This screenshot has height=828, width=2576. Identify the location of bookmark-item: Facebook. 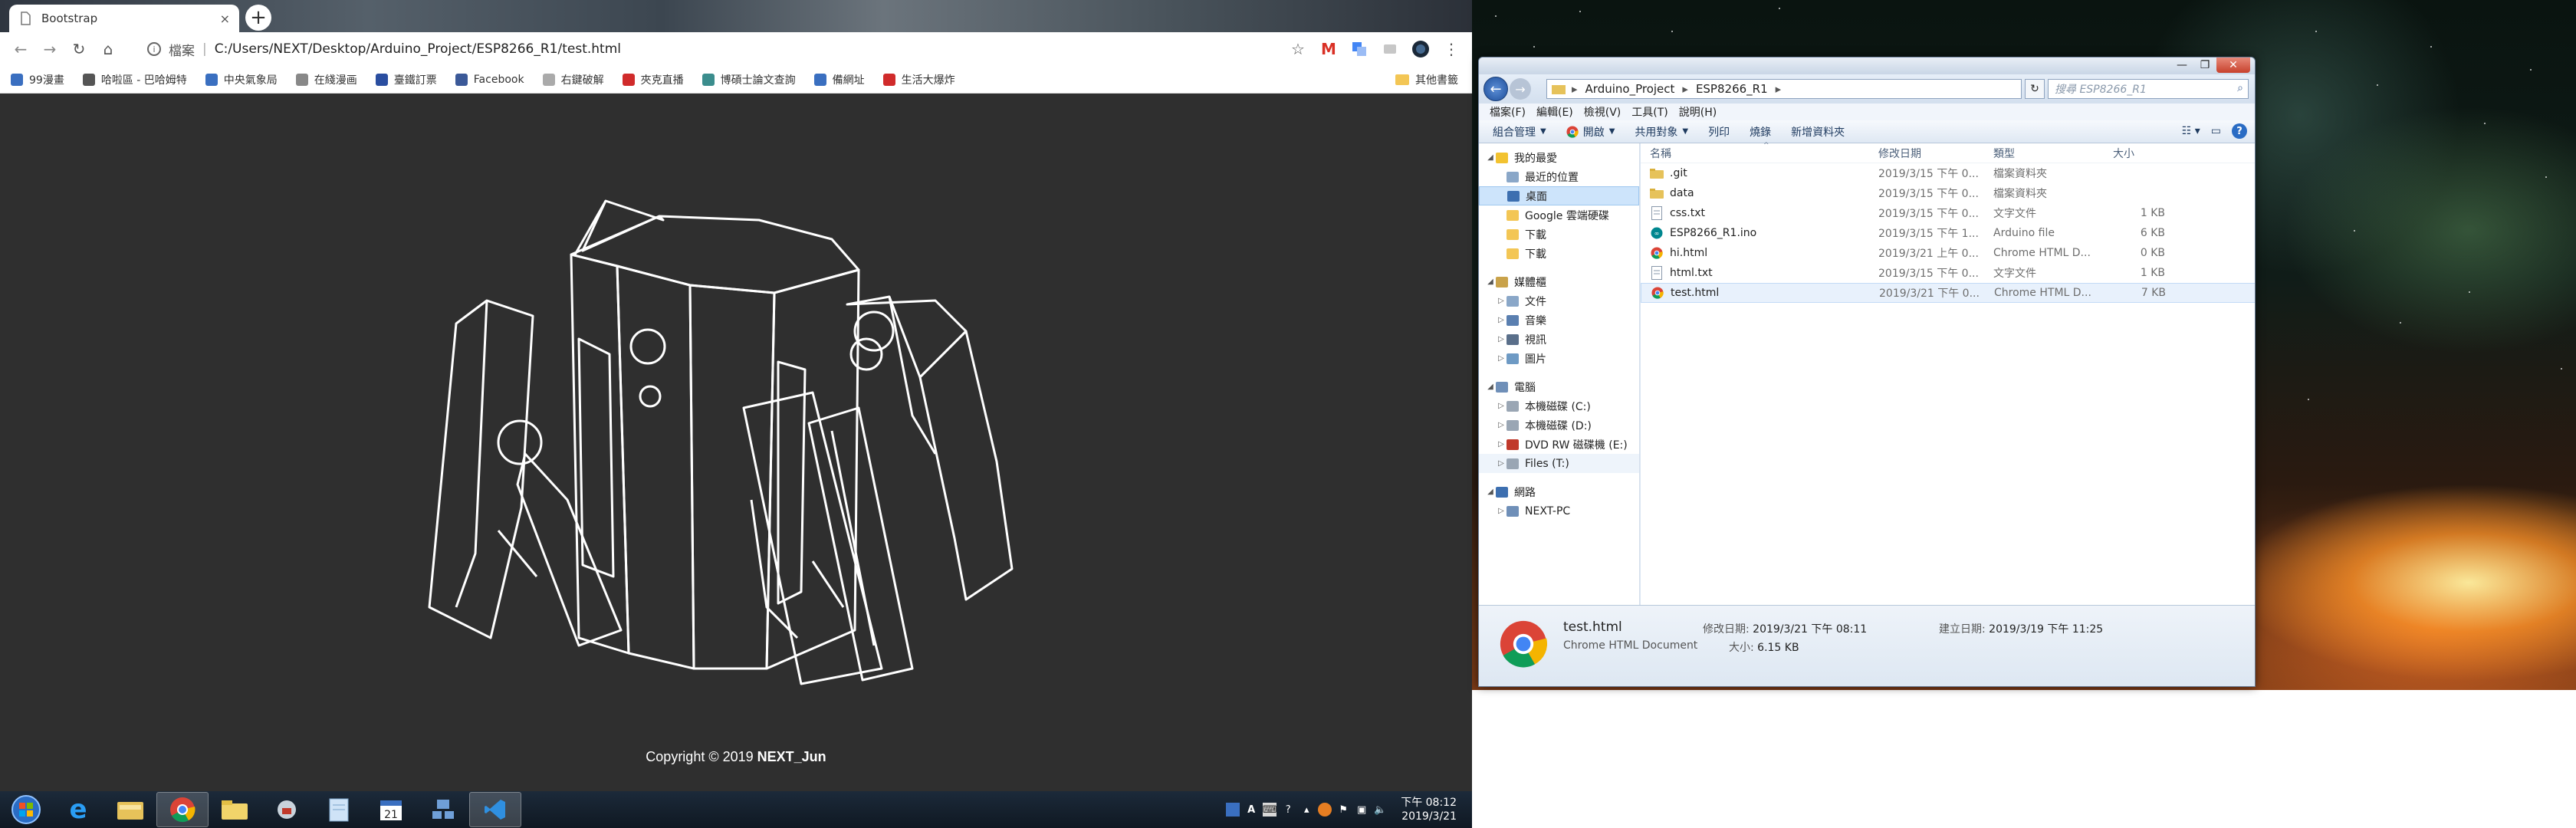
(490, 80).